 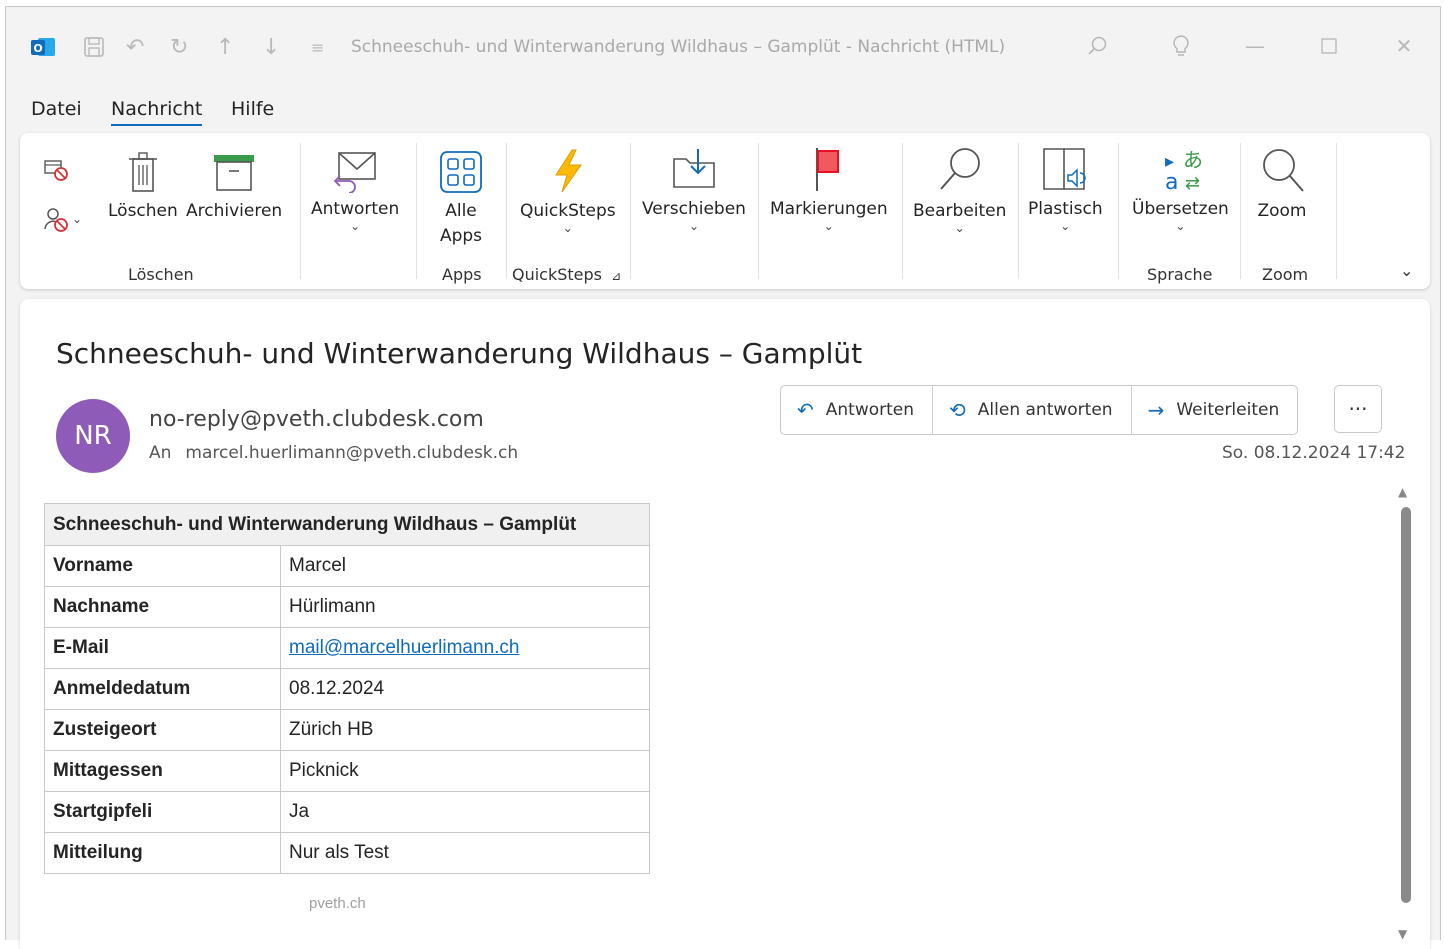 What do you see at coordinates (271, 47) in the screenshot?
I see `down-arrow-icon: ↓` at bounding box center [271, 47].